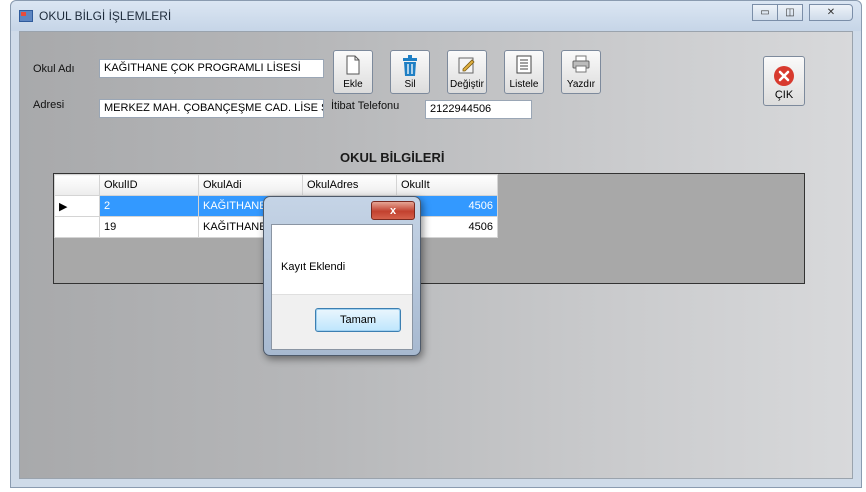 The image size is (866, 492). I want to click on close-button: ✕, so click(831, 12).